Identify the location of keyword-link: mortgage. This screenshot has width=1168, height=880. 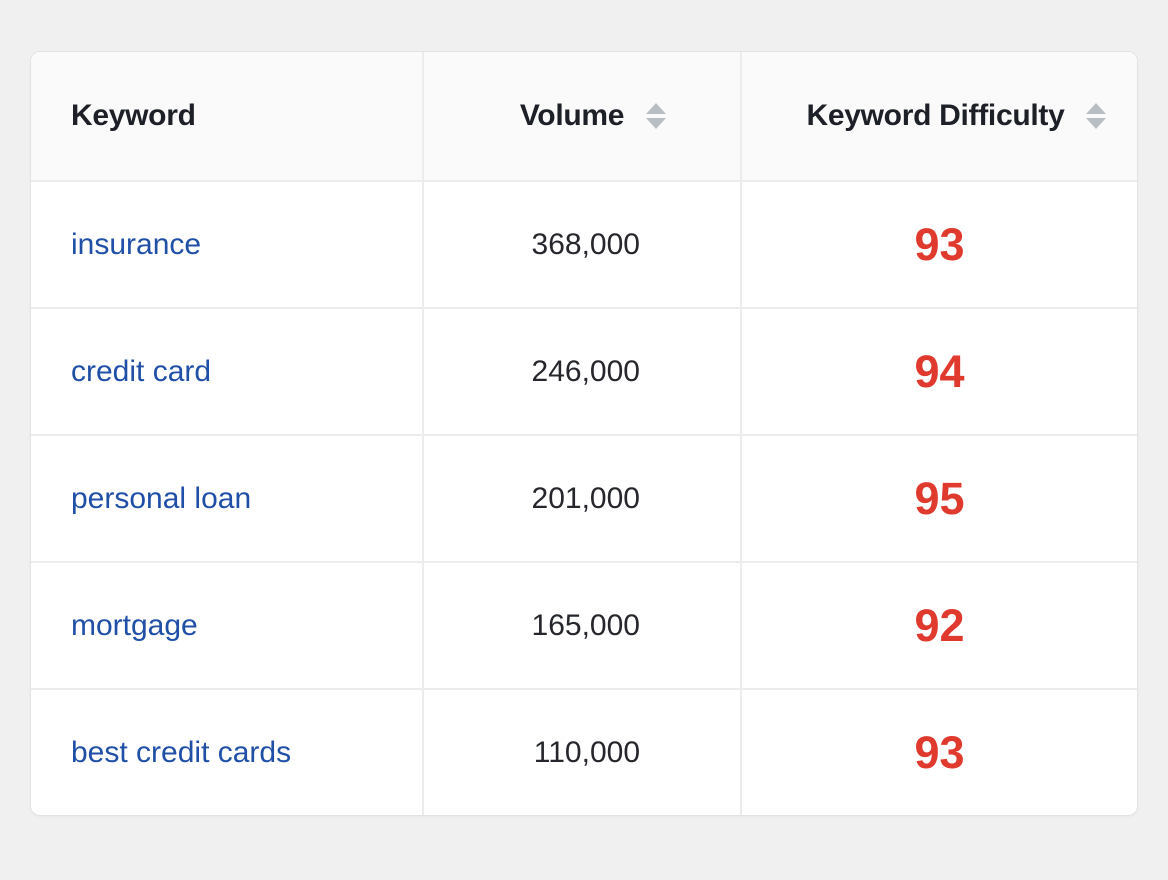
(134, 625).